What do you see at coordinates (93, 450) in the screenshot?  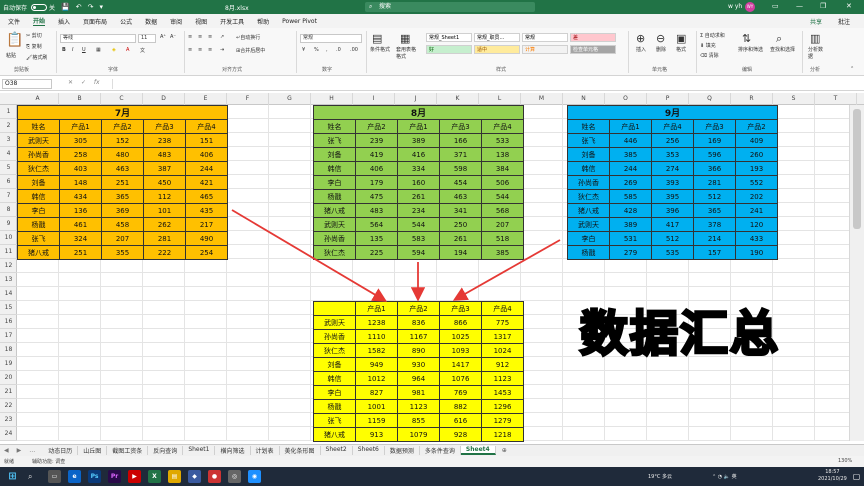 I see `sheet-tab: 山丘图` at bounding box center [93, 450].